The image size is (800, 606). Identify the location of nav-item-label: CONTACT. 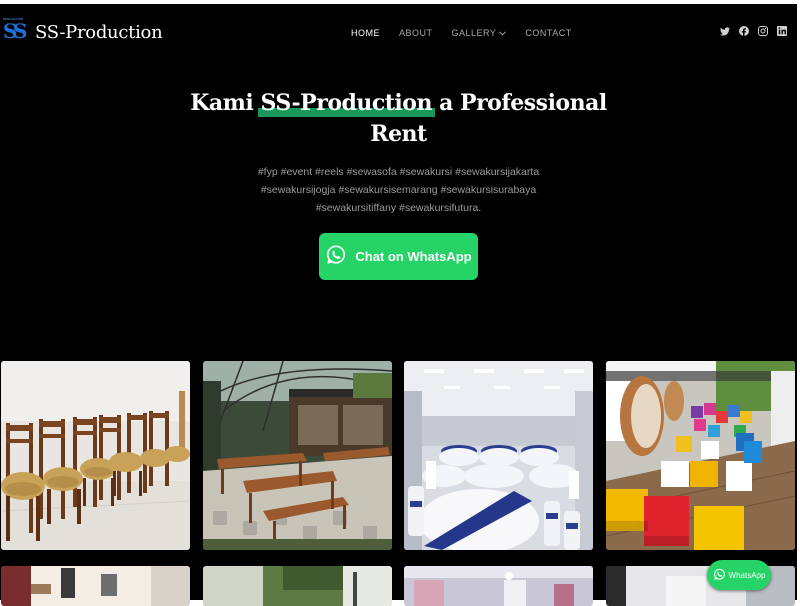
(548, 33).